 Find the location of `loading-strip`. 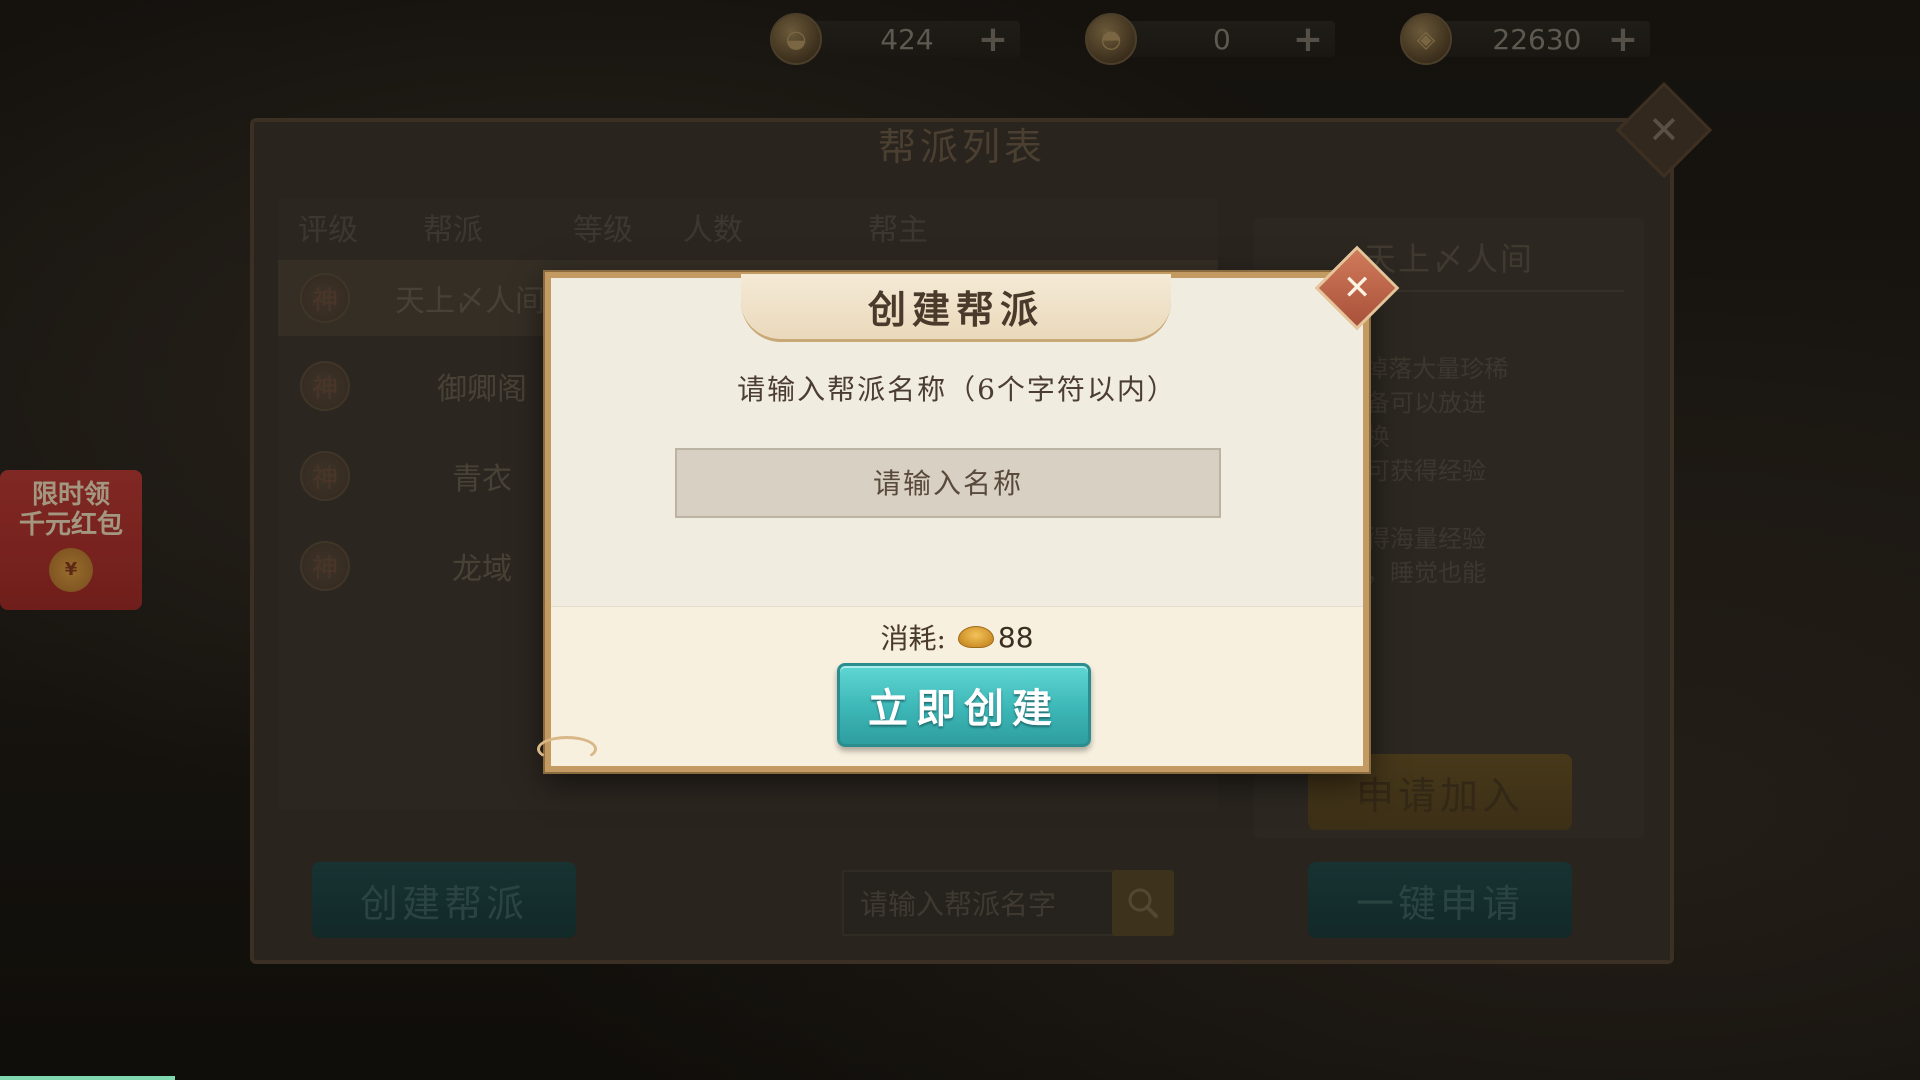

loading-strip is located at coordinates (87, 1078).